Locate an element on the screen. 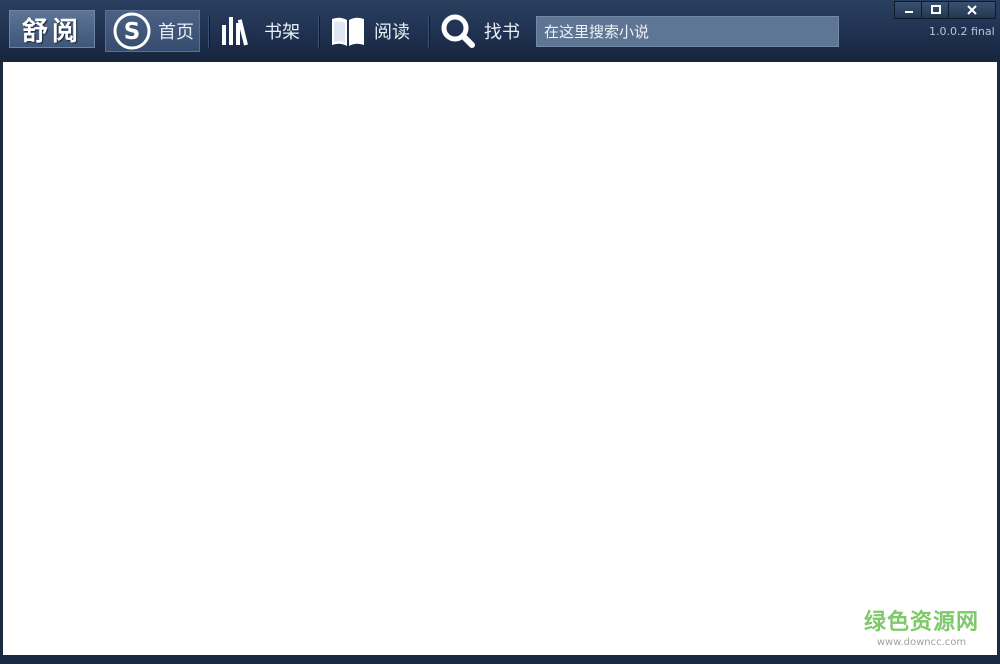  minimize-icon is located at coordinates (909, 12).